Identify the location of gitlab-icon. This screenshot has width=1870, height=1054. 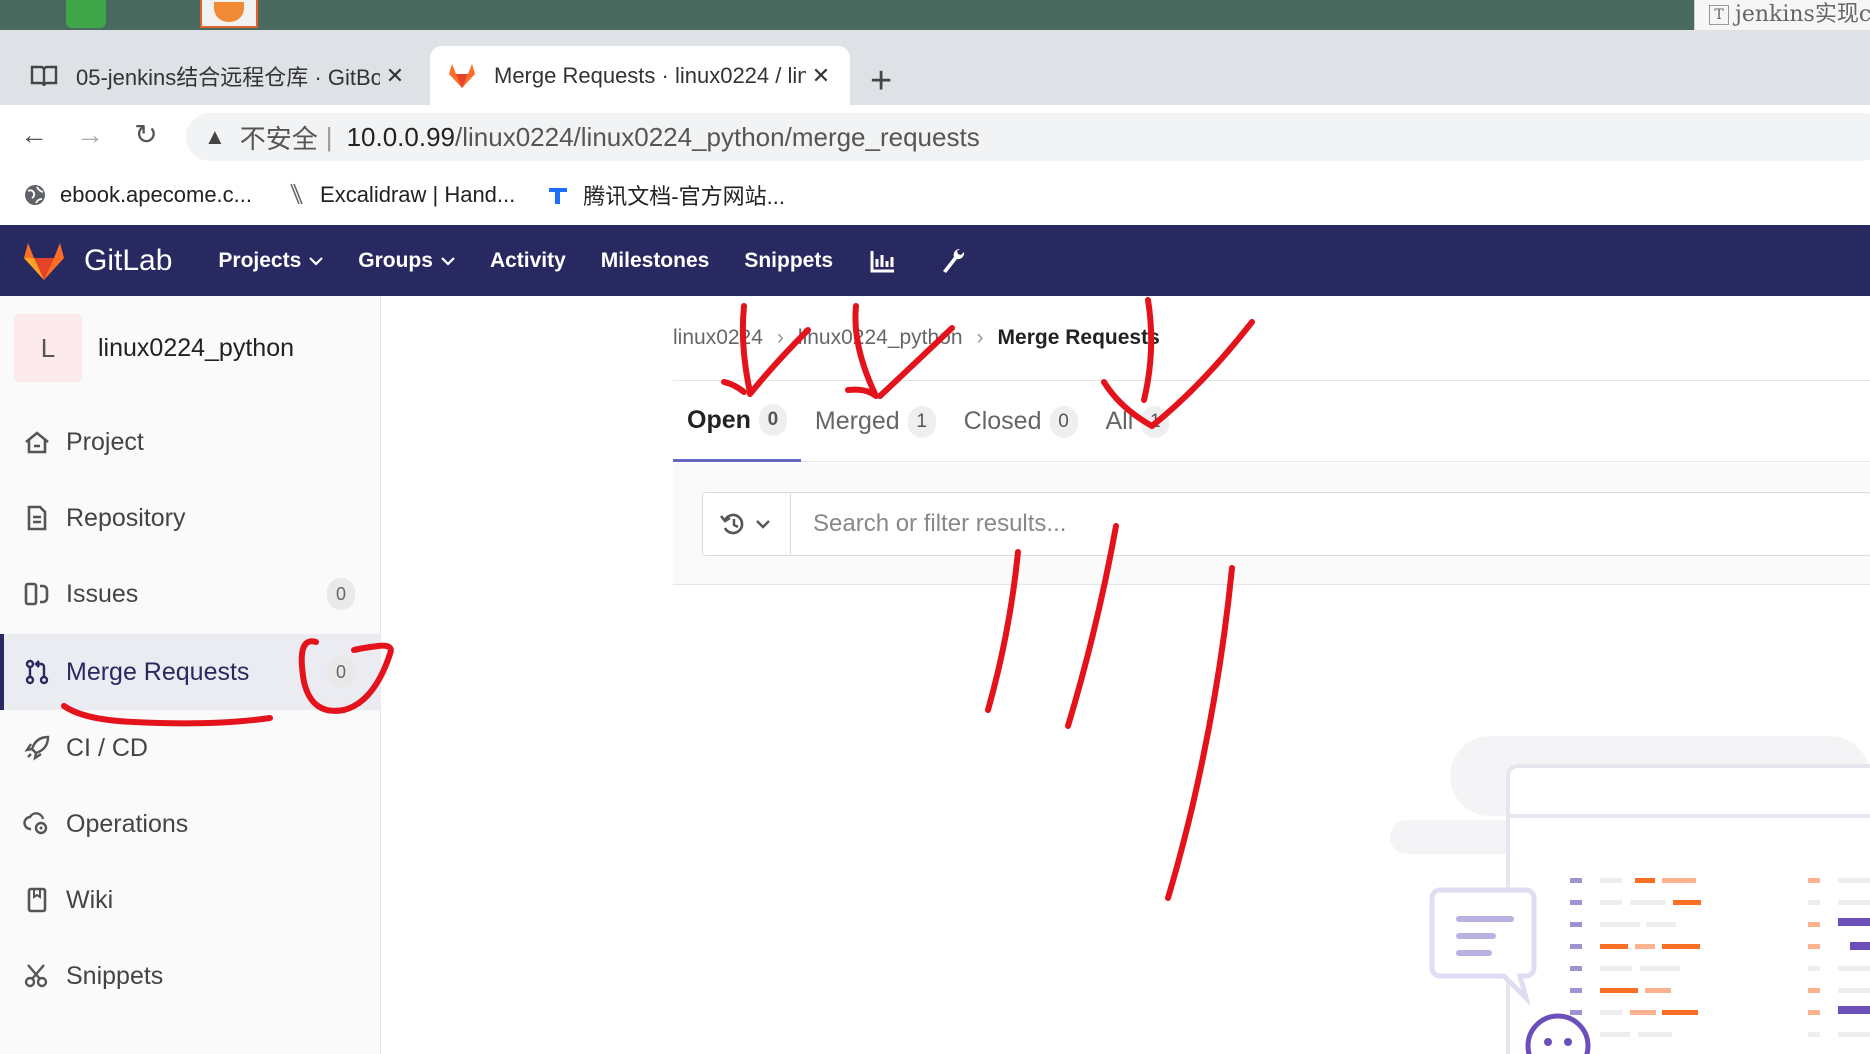
(462, 75).